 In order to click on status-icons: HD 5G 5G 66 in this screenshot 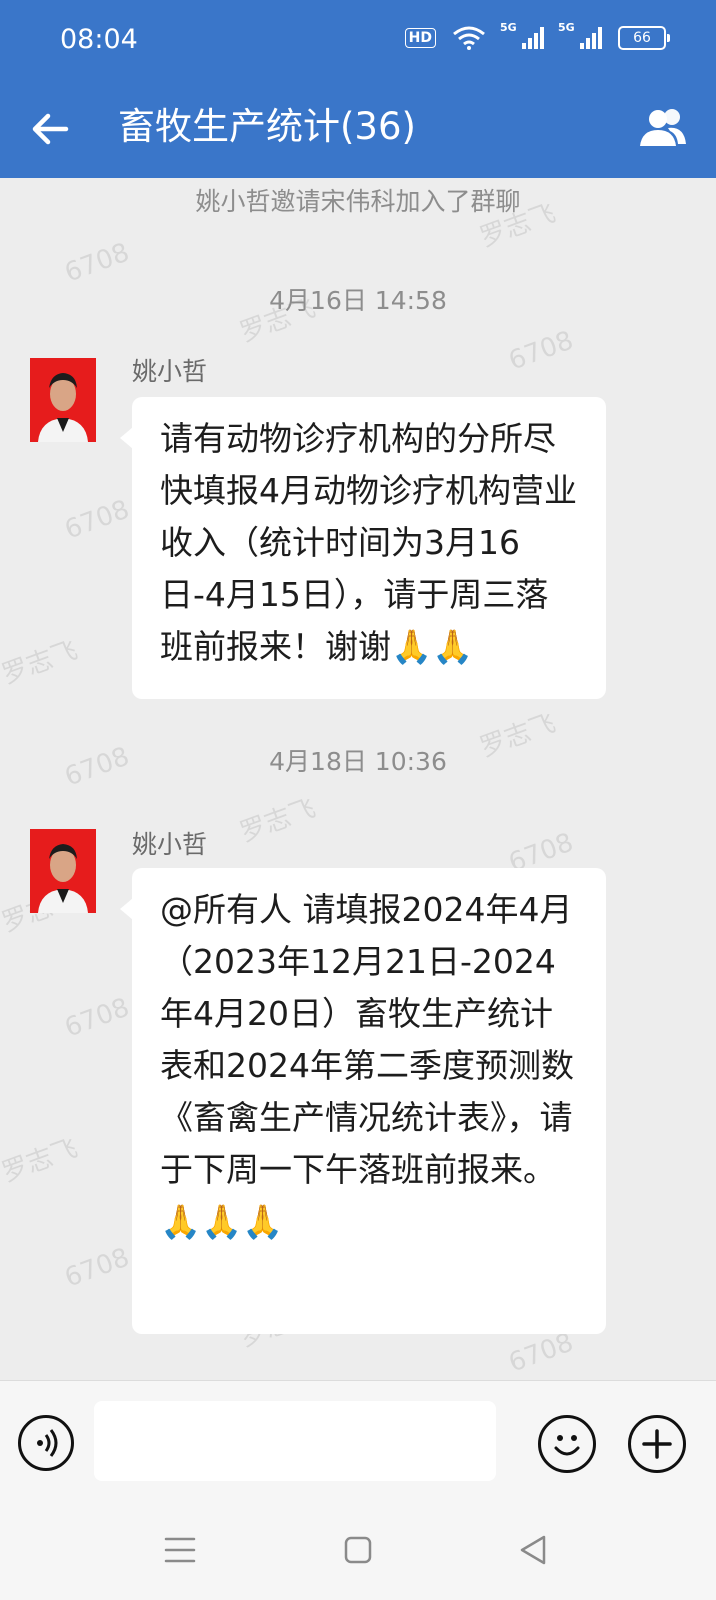, I will do `click(537, 35)`.